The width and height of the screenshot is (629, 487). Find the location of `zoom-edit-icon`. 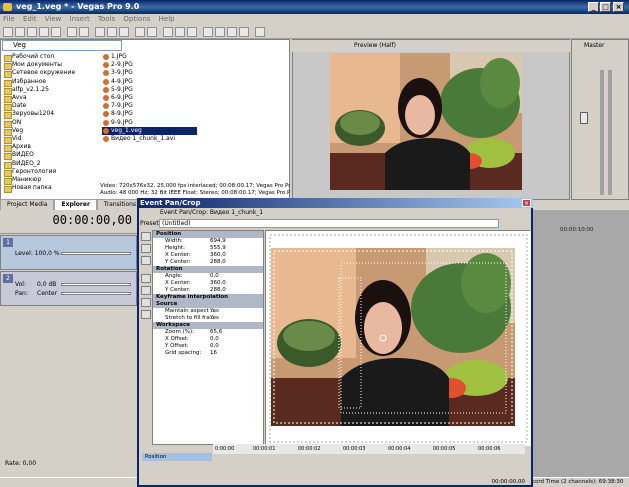

zoom-edit-icon is located at coordinates (146, 260).